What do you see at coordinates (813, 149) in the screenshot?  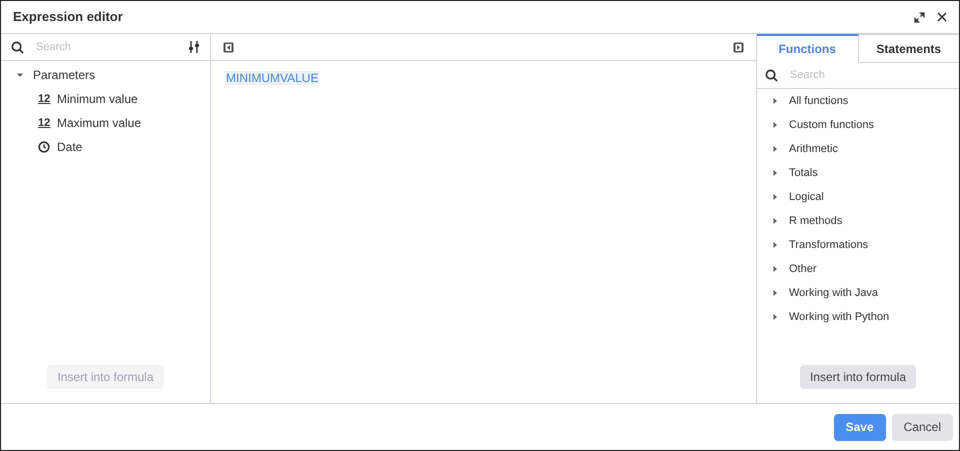 I see `category-item: Arithmetic` at bounding box center [813, 149].